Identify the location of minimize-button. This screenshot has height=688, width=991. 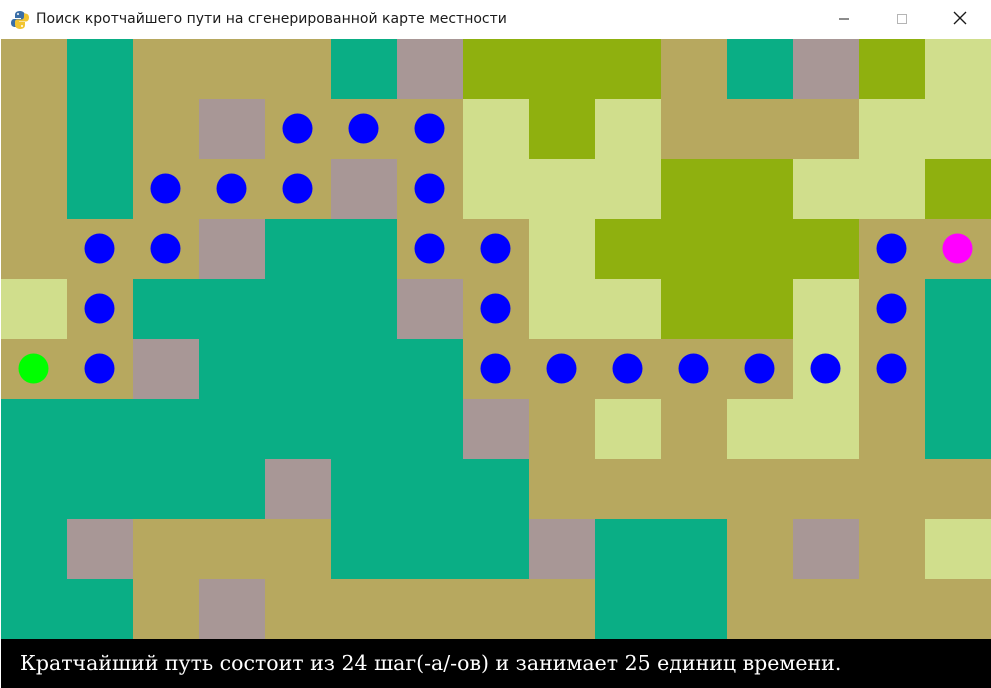
(844, 19).